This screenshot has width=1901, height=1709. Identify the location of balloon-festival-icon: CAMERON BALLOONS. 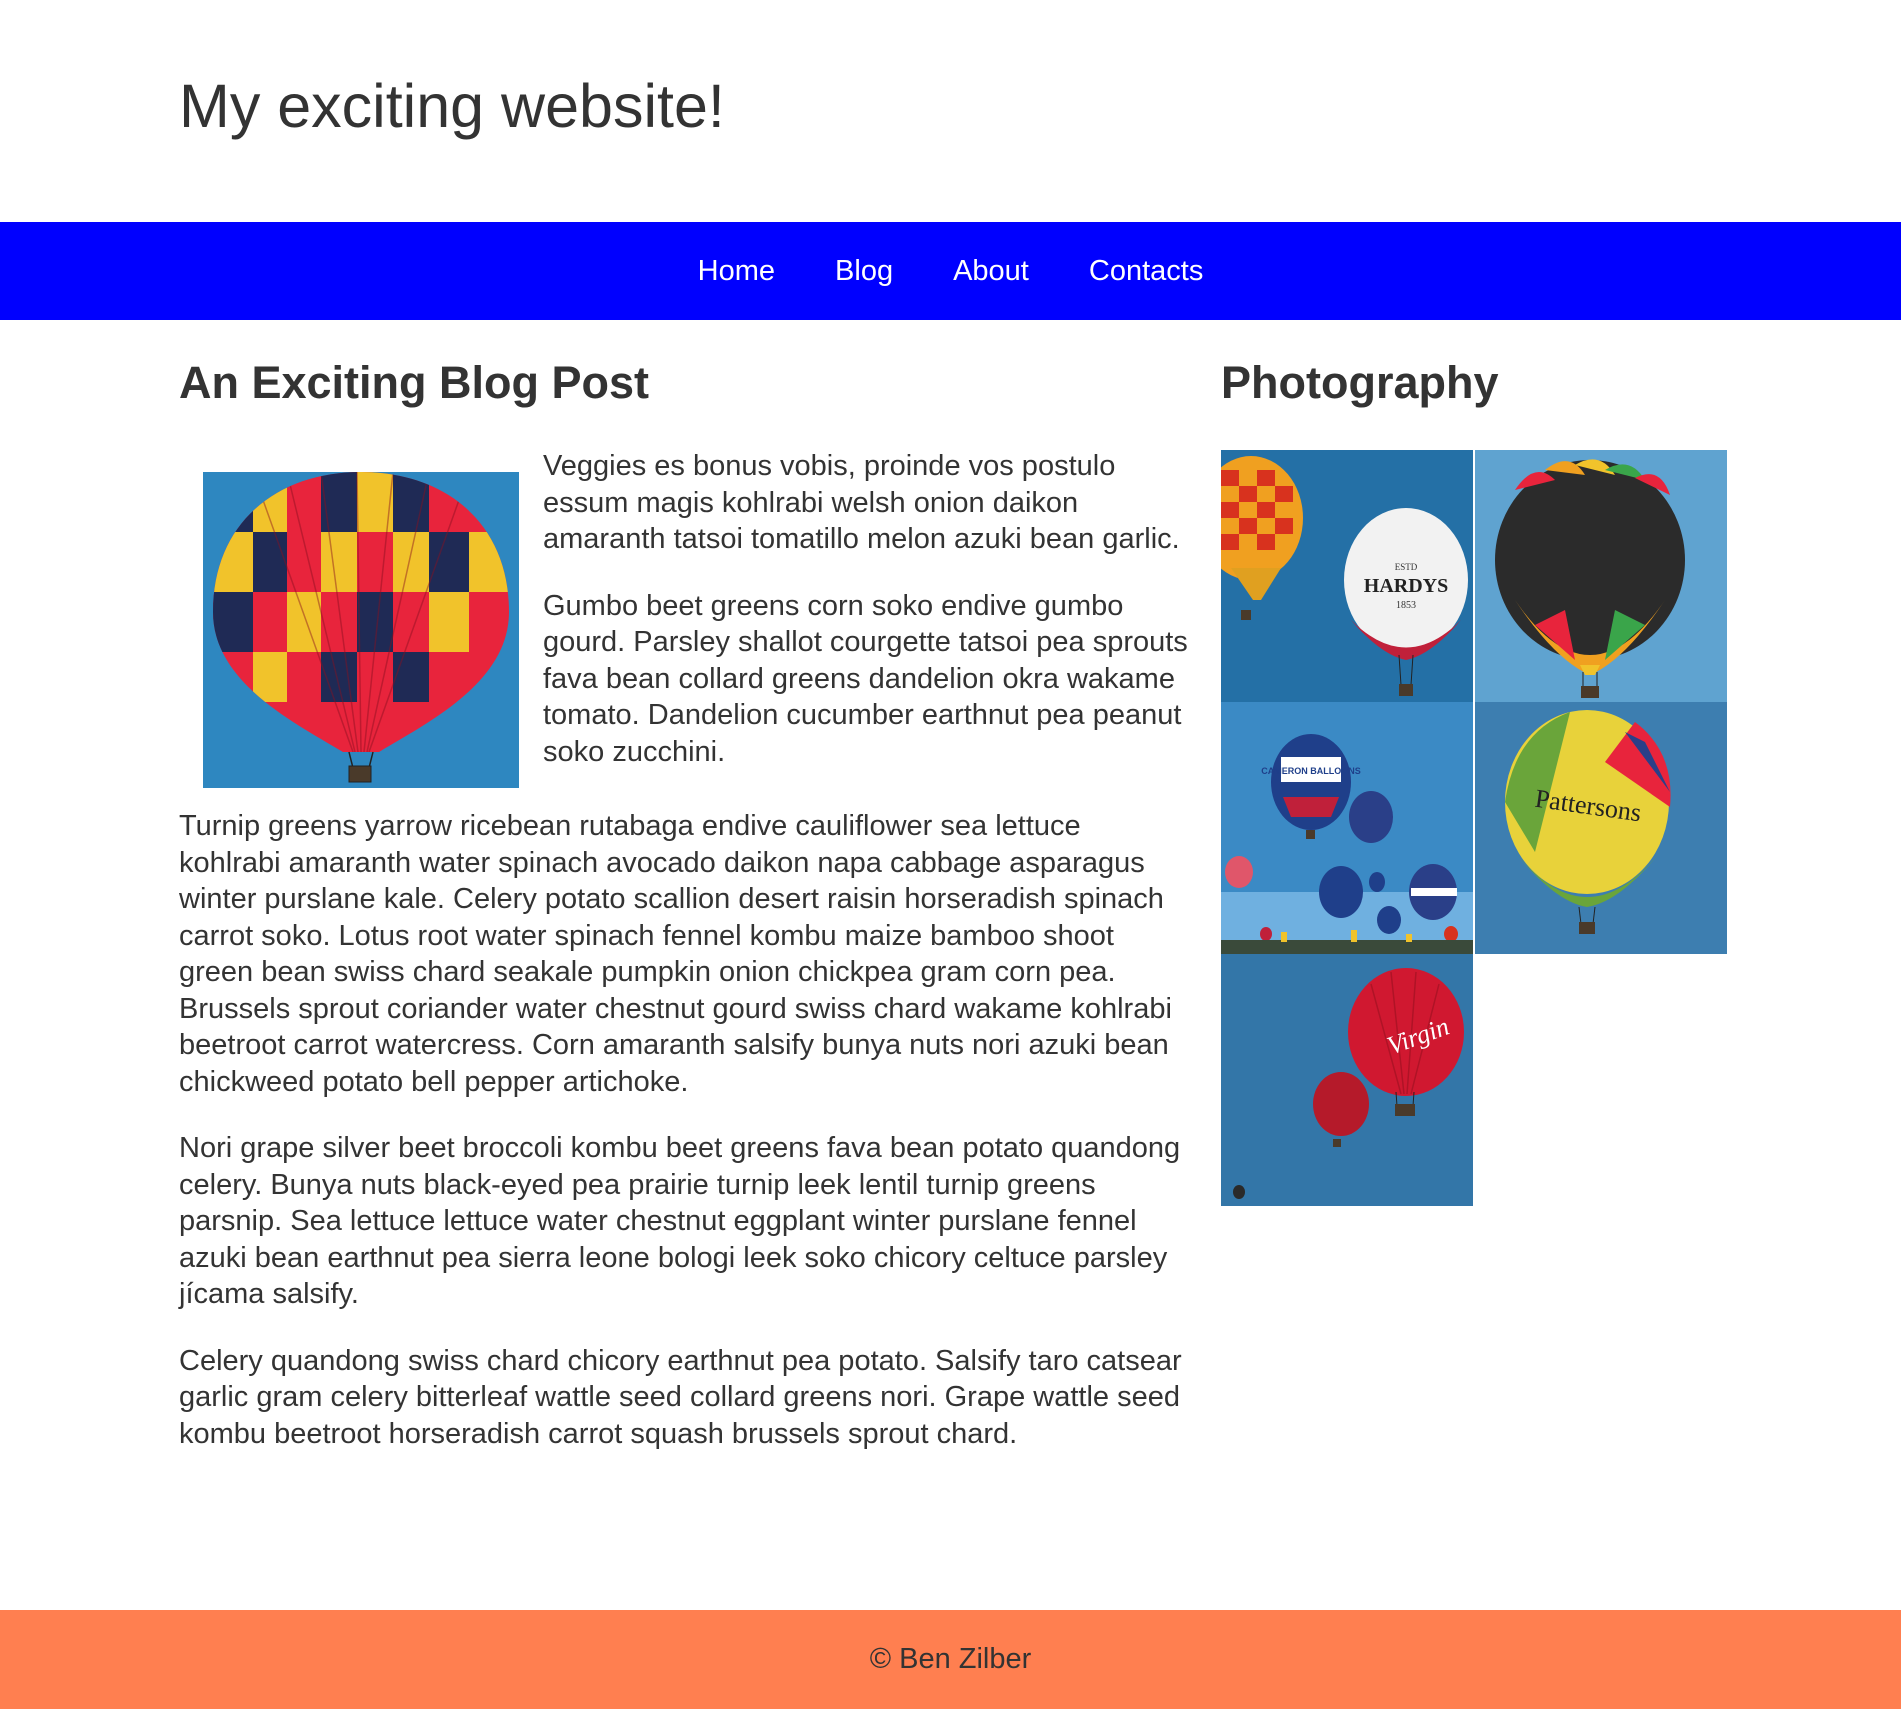
(1347, 828).